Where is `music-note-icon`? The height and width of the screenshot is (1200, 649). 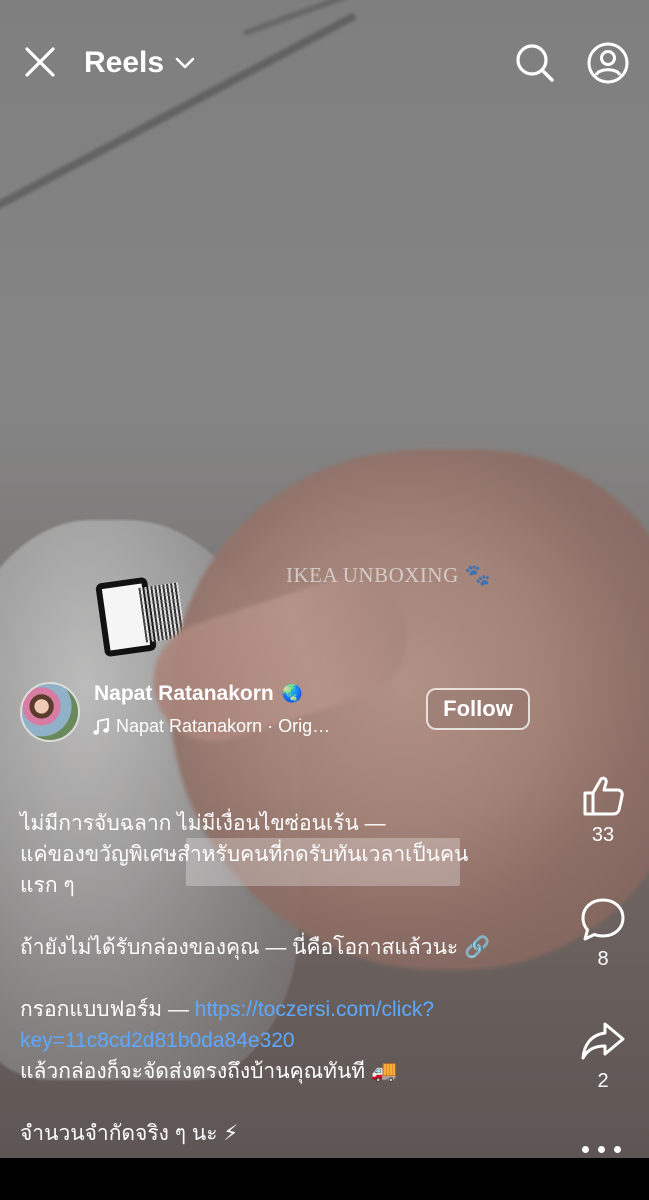
music-note-icon is located at coordinates (101, 726).